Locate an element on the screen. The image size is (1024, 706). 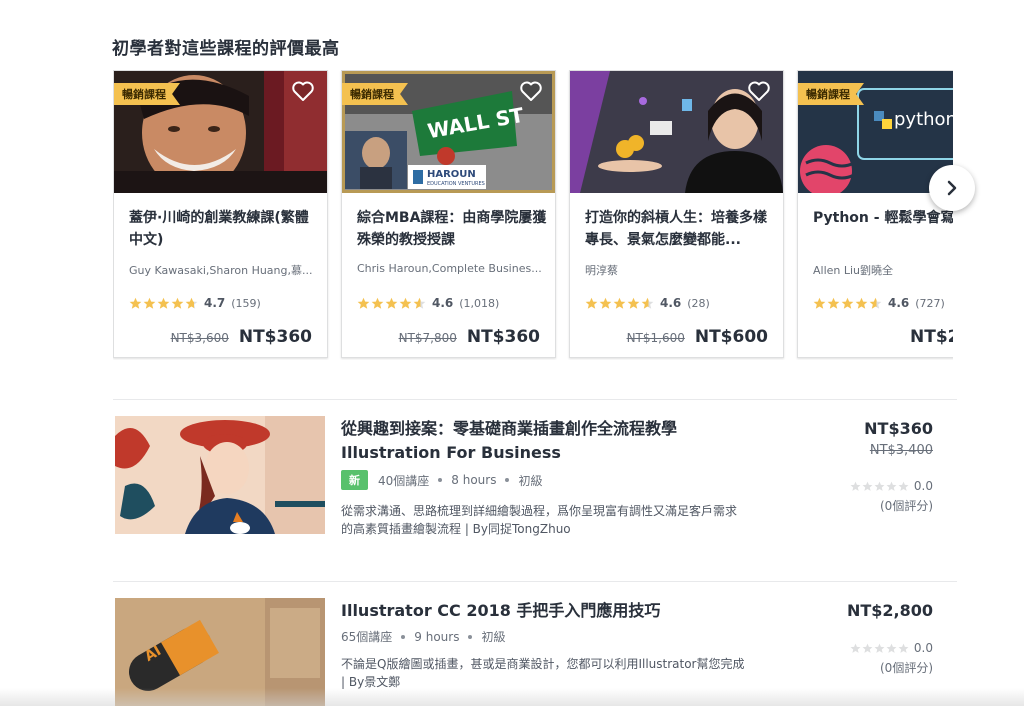
review-count: (28) is located at coordinates (698, 303).